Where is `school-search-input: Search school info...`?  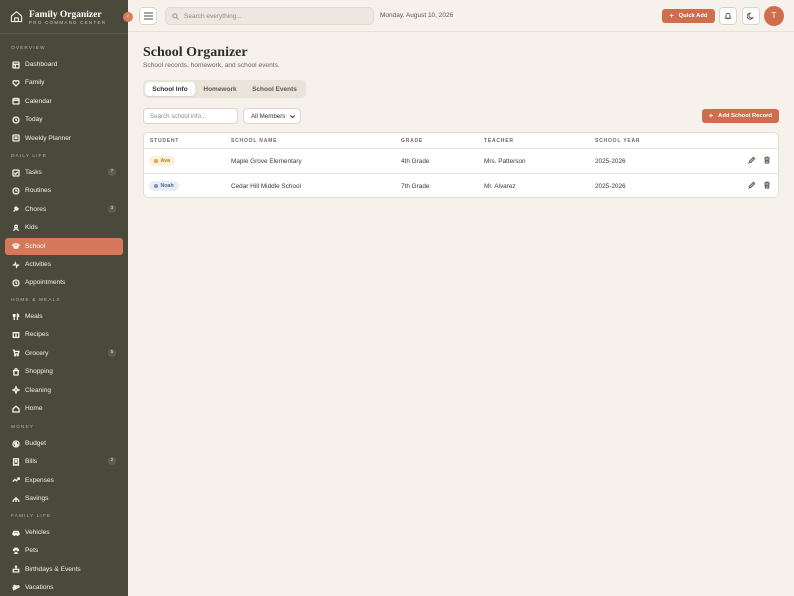
school-search-input: Search school info... is located at coordinates (190, 116).